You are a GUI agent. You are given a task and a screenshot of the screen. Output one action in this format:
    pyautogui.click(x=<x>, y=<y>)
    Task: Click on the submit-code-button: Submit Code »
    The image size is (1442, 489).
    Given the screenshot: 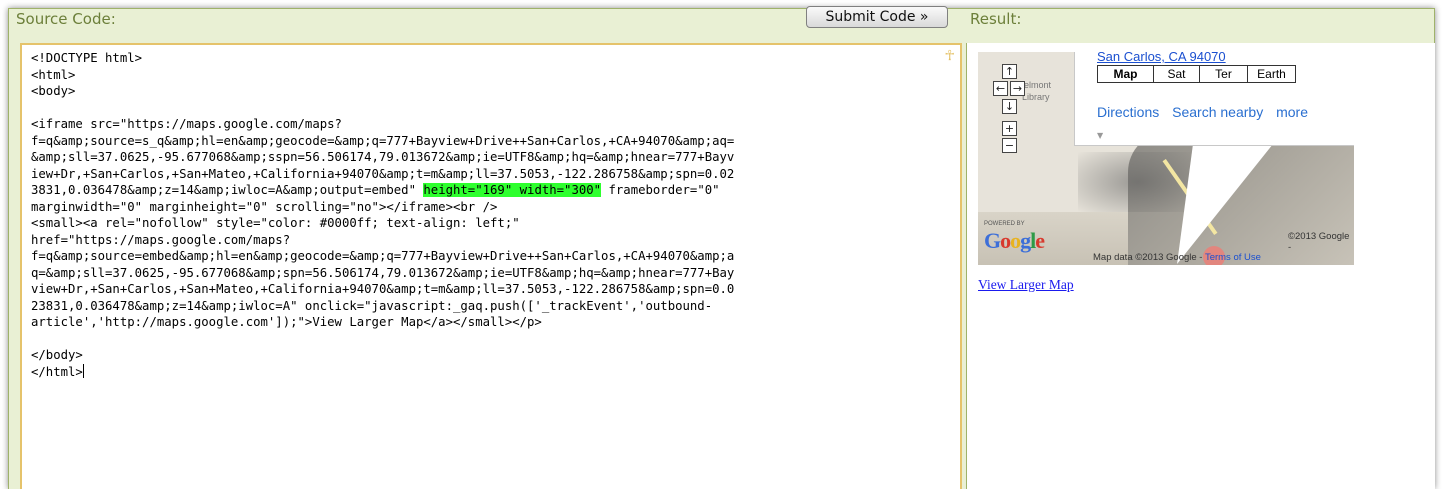 What is the action you would take?
    pyautogui.click(x=877, y=17)
    